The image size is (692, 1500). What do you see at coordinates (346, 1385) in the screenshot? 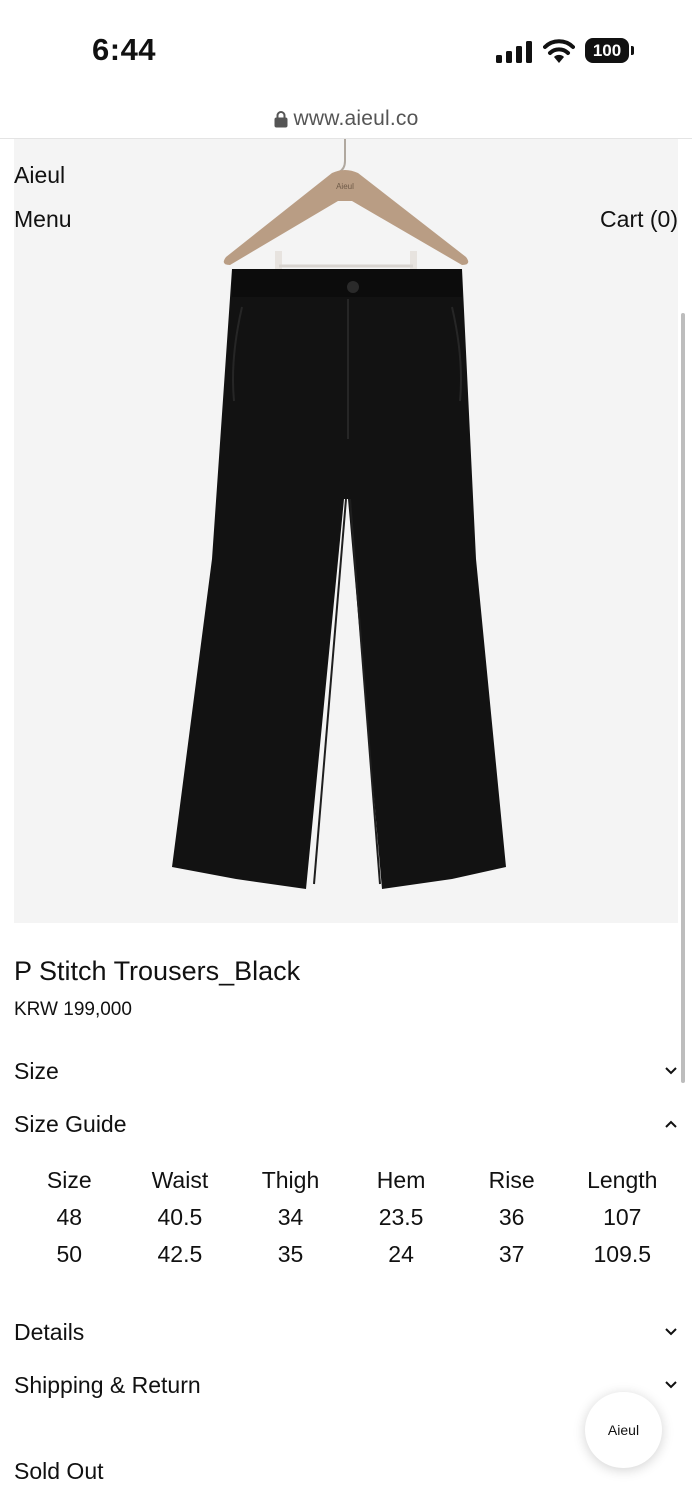
I see `shipping-return-accordion: Shipping & Return` at bounding box center [346, 1385].